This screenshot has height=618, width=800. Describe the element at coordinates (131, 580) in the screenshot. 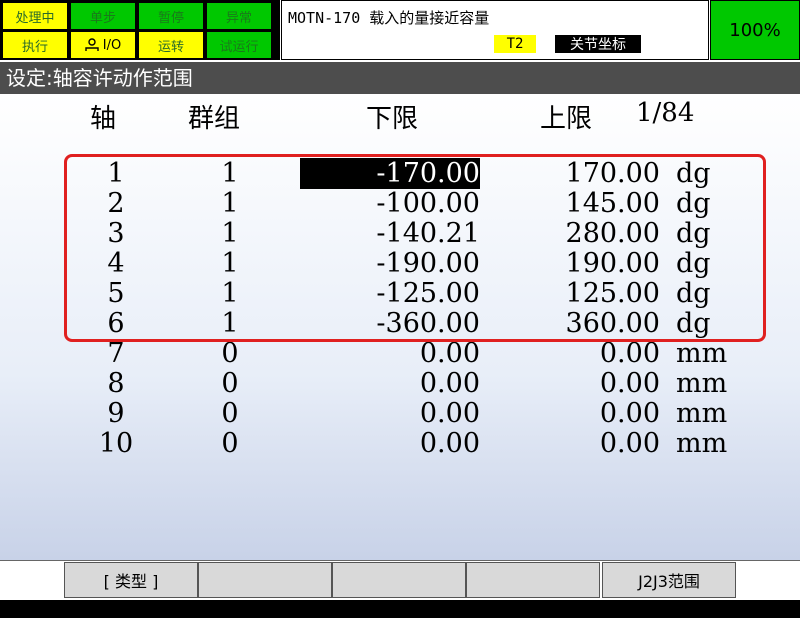

I see `f1-type-button: [ 类型 ]` at that location.